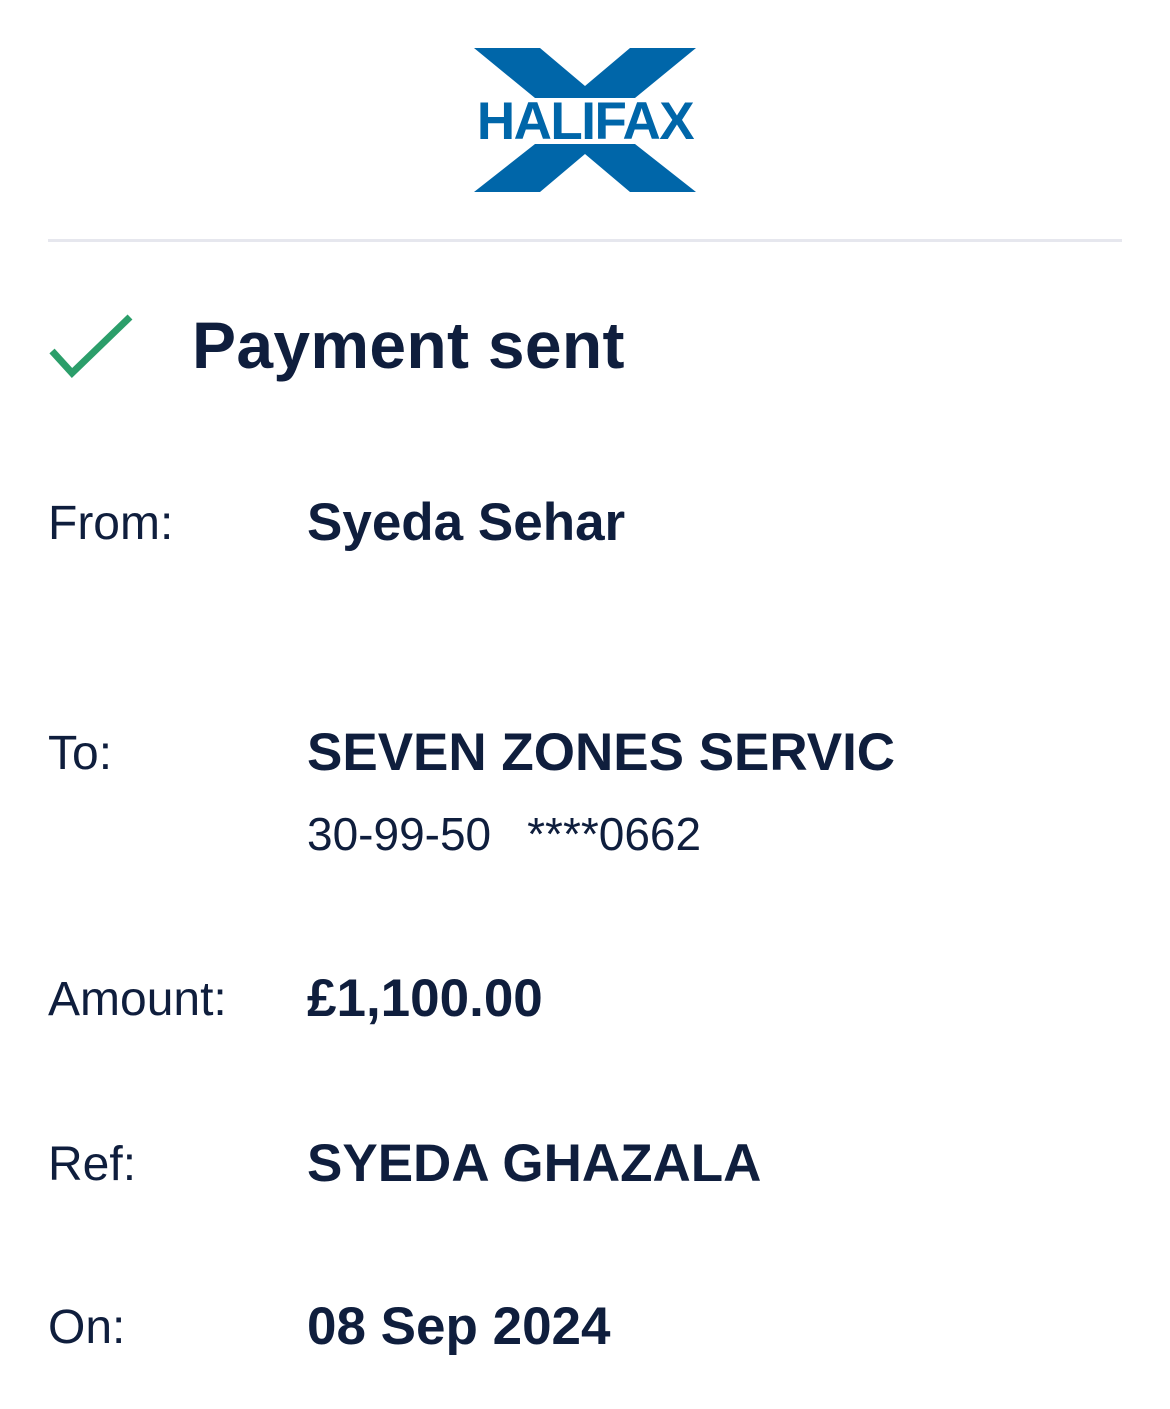  What do you see at coordinates (111, 523) in the screenshot?
I see `from-label: From:` at bounding box center [111, 523].